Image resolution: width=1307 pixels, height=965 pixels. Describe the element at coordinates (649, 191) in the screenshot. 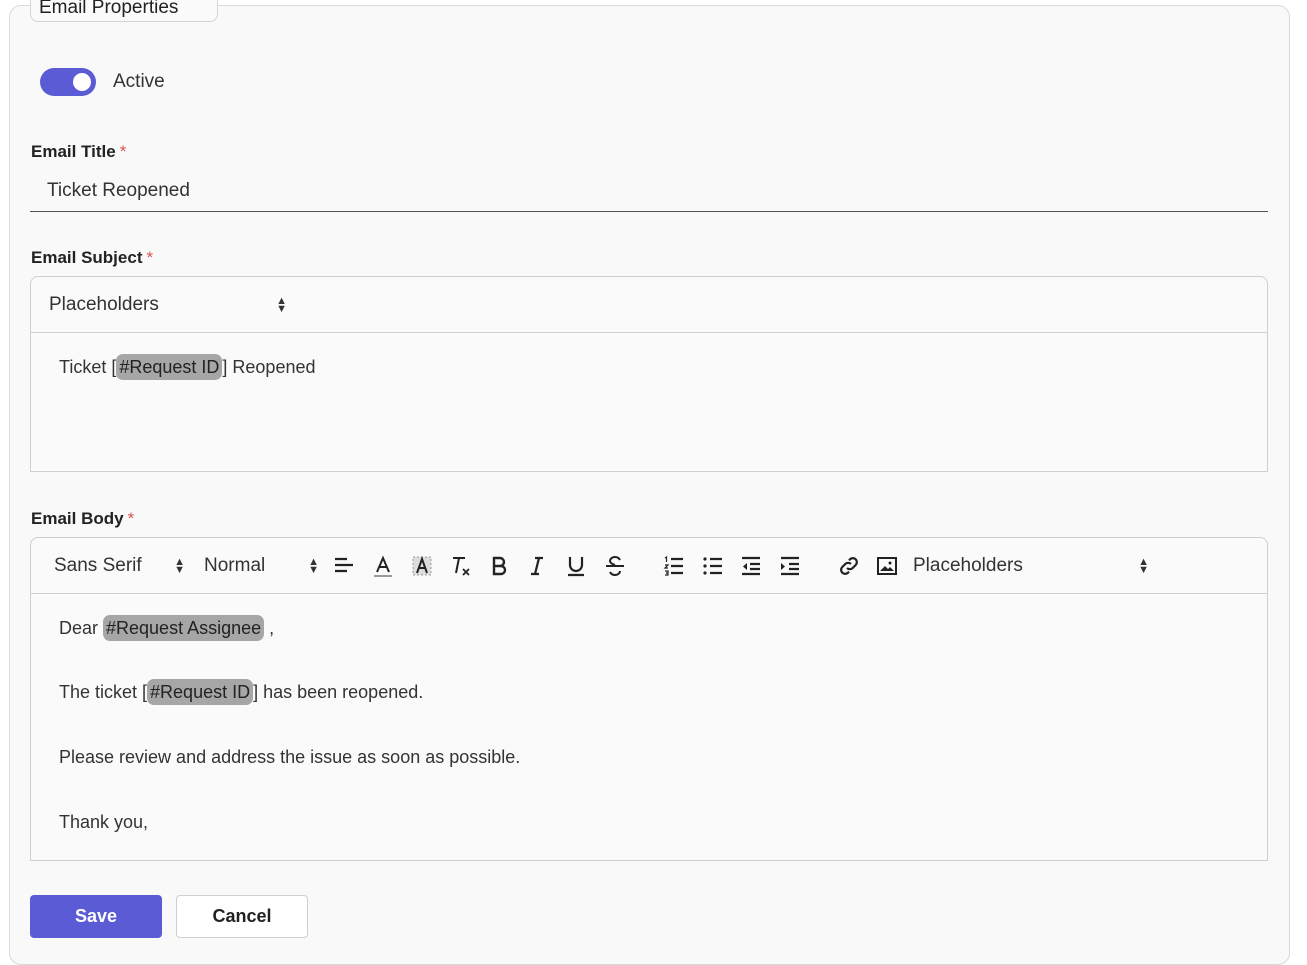

I see `email-title-input` at that location.